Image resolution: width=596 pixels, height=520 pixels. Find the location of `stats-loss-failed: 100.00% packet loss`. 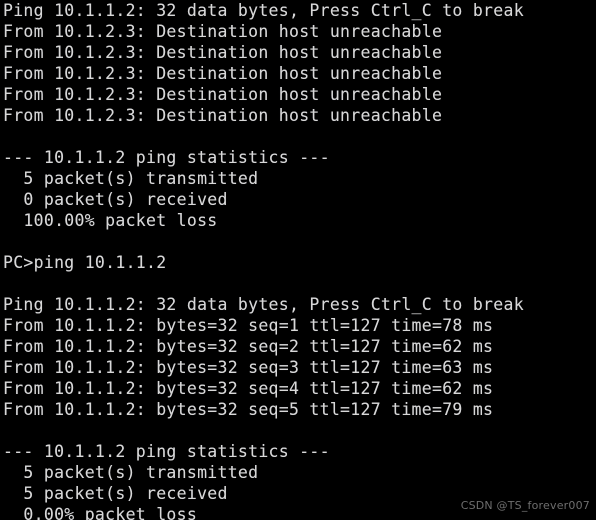

stats-loss-failed: 100.00% packet loss is located at coordinates (110, 220).